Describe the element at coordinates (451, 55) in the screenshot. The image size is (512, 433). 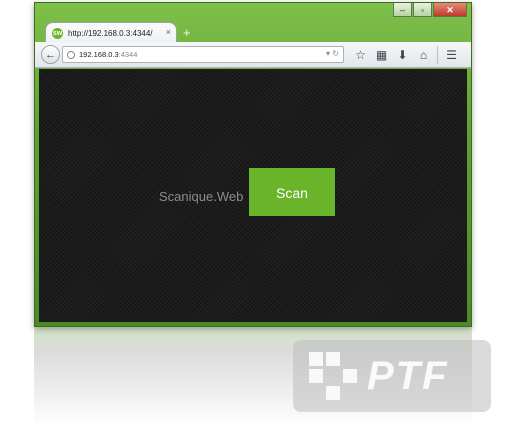
I see `menu-icon: ☰` at that location.